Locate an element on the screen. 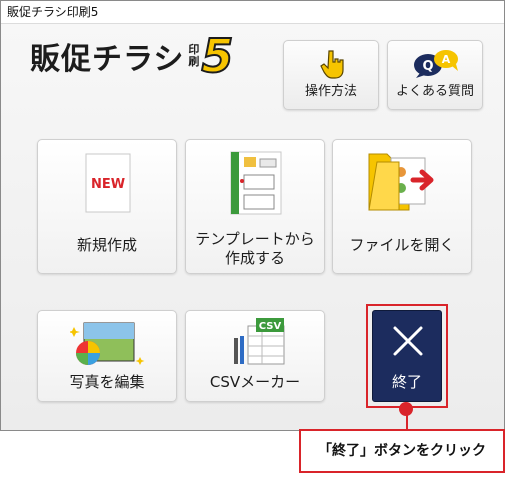 The height and width of the screenshot is (477, 509). template-document-icon is located at coordinates (256, 185).